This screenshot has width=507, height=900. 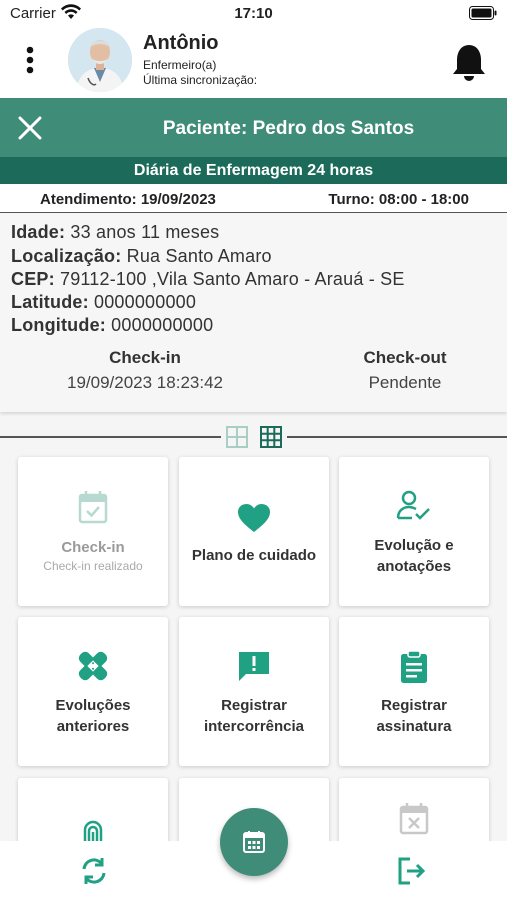 What do you see at coordinates (93, 531) in the screenshot?
I see `tile-check-in: Check-in Check-in realizado` at bounding box center [93, 531].